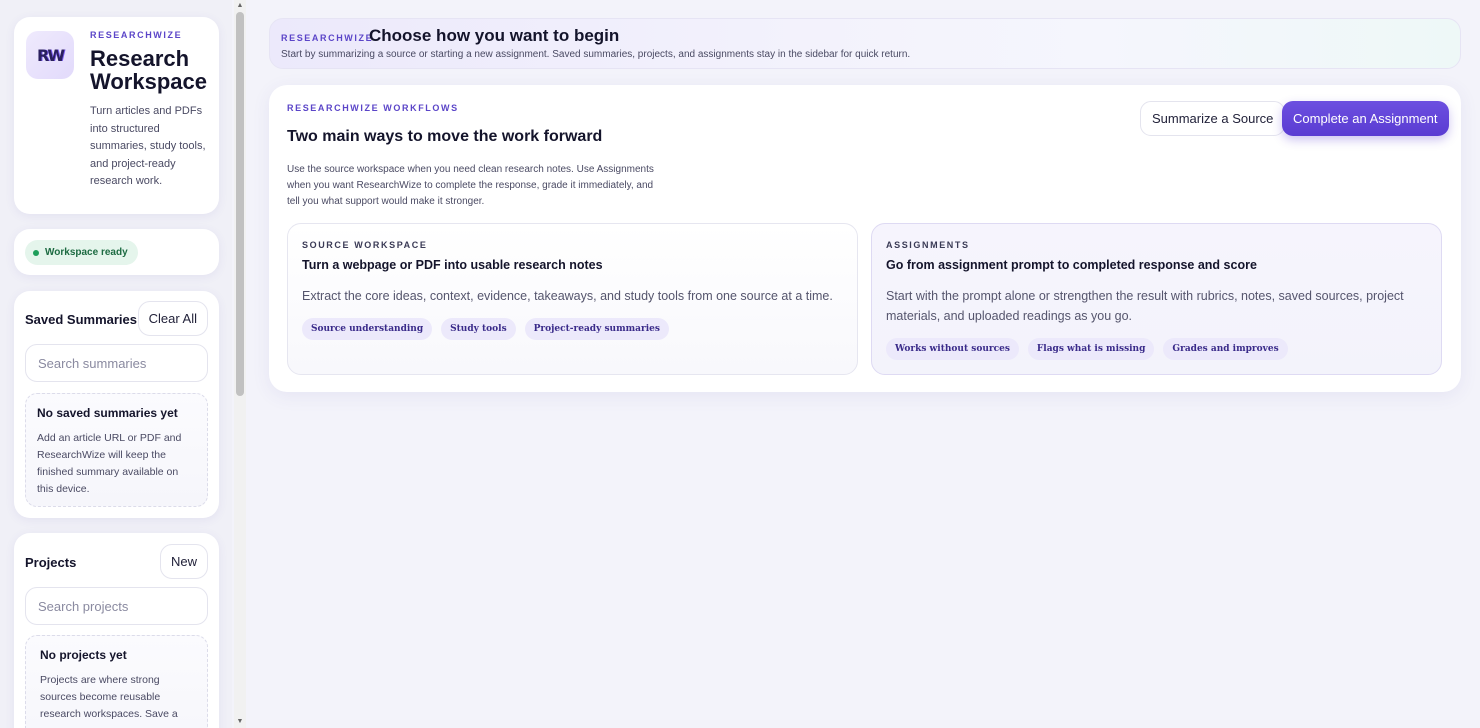 The height and width of the screenshot is (728, 1480). What do you see at coordinates (596, 329) in the screenshot?
I see `tag: Project-ready summaries` at bounding box center [596, 329].